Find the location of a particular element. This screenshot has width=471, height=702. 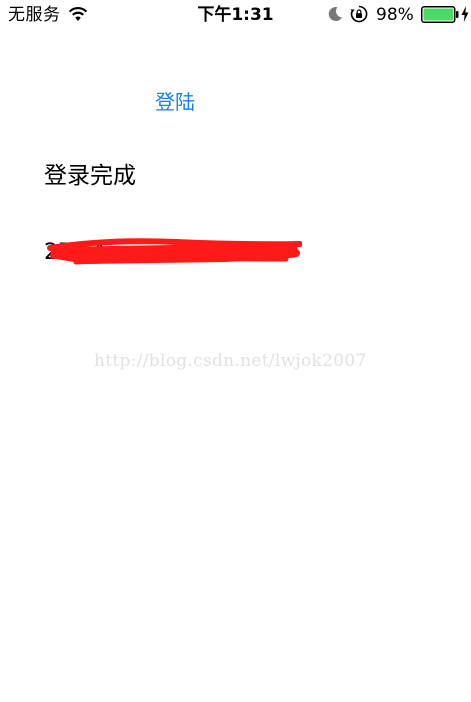

login-button: 登陆 is located at coordinates (175, 102).